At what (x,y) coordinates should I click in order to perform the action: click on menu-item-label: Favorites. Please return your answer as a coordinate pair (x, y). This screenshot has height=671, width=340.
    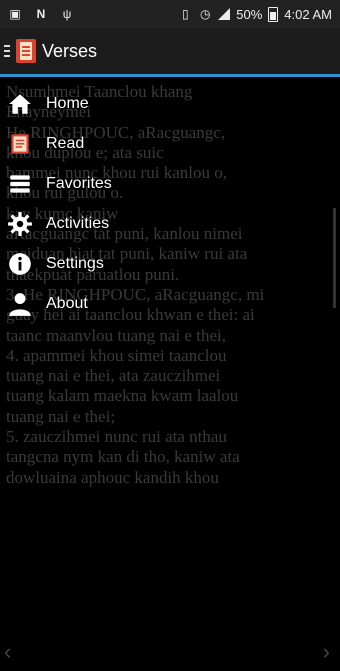
    Looking at the image, I should click on (79, 183).